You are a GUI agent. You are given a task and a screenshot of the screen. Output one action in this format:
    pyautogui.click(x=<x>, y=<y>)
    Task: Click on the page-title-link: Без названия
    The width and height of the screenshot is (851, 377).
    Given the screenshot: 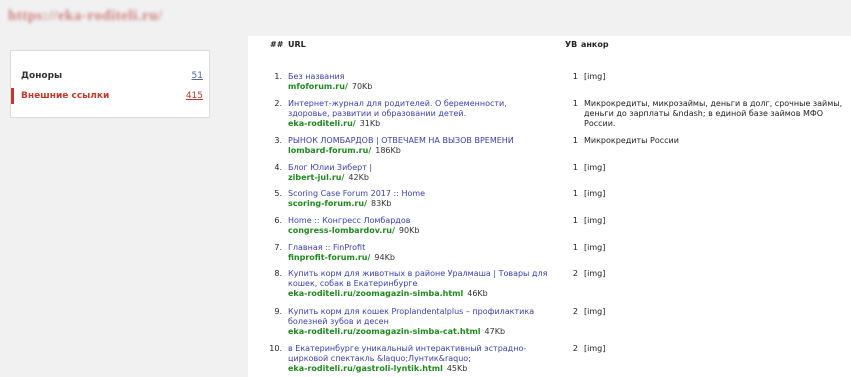 What is the action you would take?
    pyautogui.click(x=419, y=77)
    